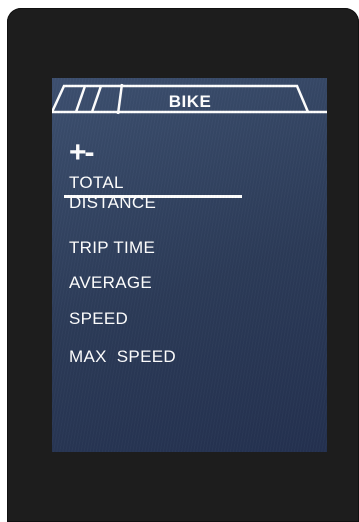  Describe the element at coordinates (153, 196) in the screenshot. I see `selection-underline` at that location.